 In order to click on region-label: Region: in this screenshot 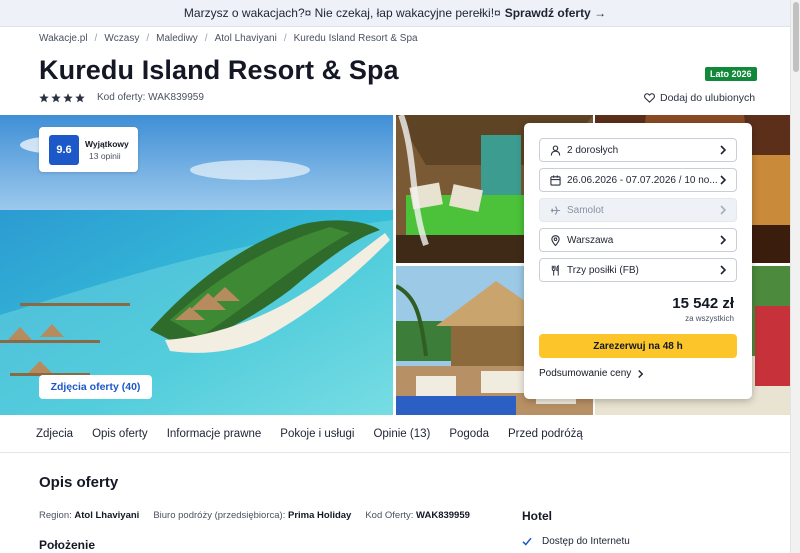, I will do `click(55, 515)`.